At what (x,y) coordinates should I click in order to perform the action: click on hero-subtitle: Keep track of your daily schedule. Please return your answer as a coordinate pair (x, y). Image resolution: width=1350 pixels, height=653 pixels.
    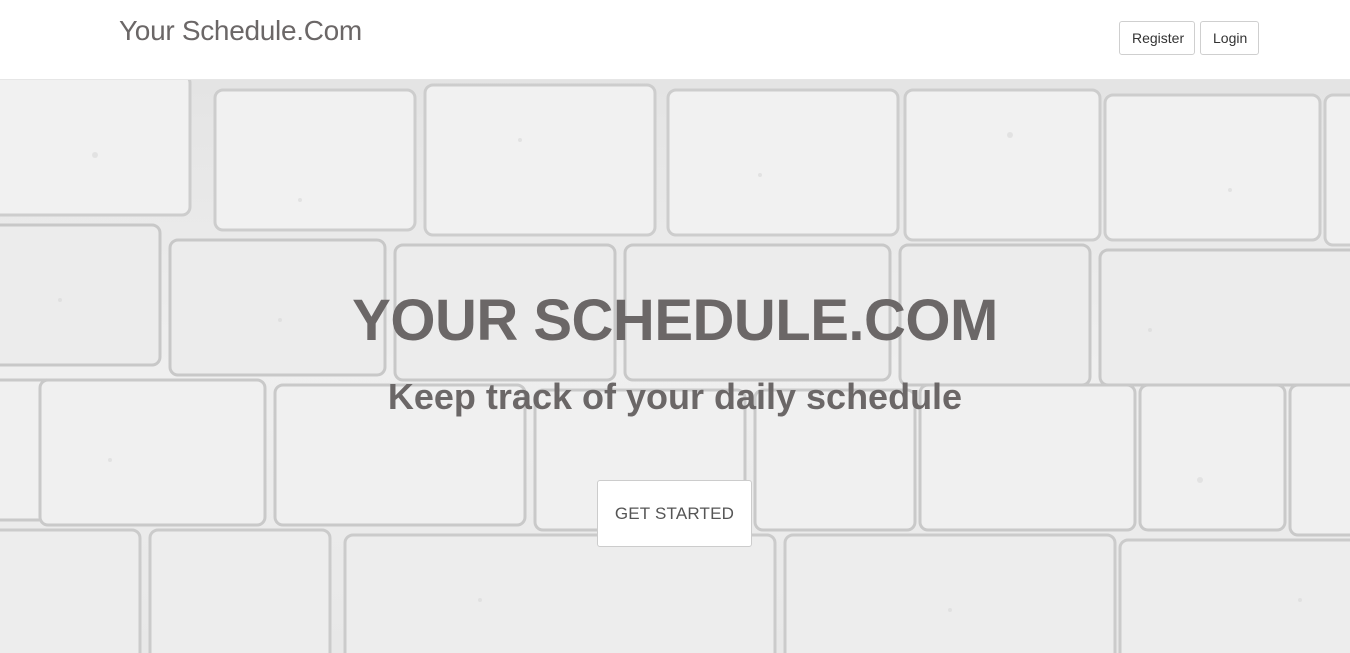
    Looking at the image, I should click on (675, 396).